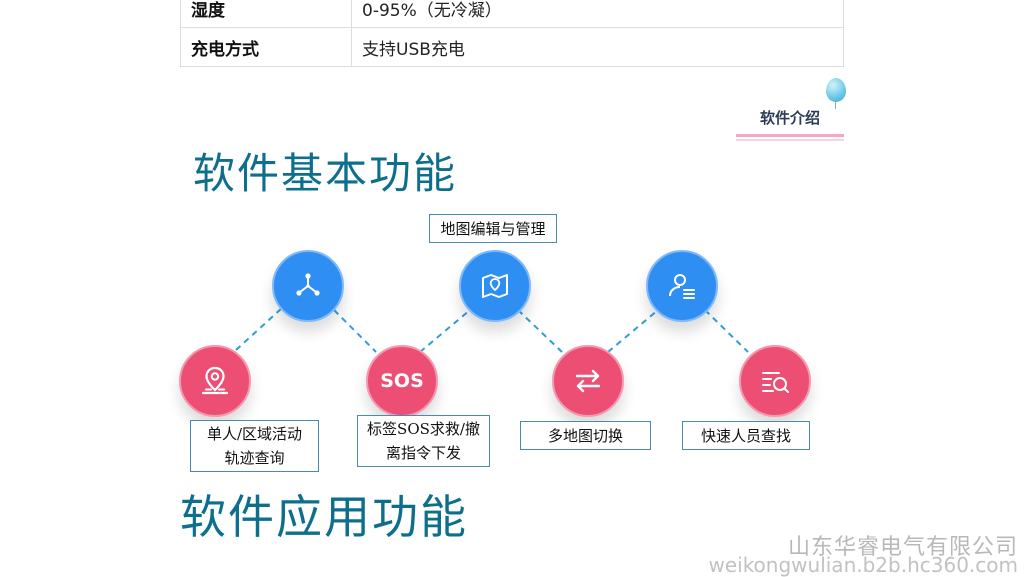 The height and width of the screenshot is (577, 1024). I want to click on node-map-switch, so click(588, 381).